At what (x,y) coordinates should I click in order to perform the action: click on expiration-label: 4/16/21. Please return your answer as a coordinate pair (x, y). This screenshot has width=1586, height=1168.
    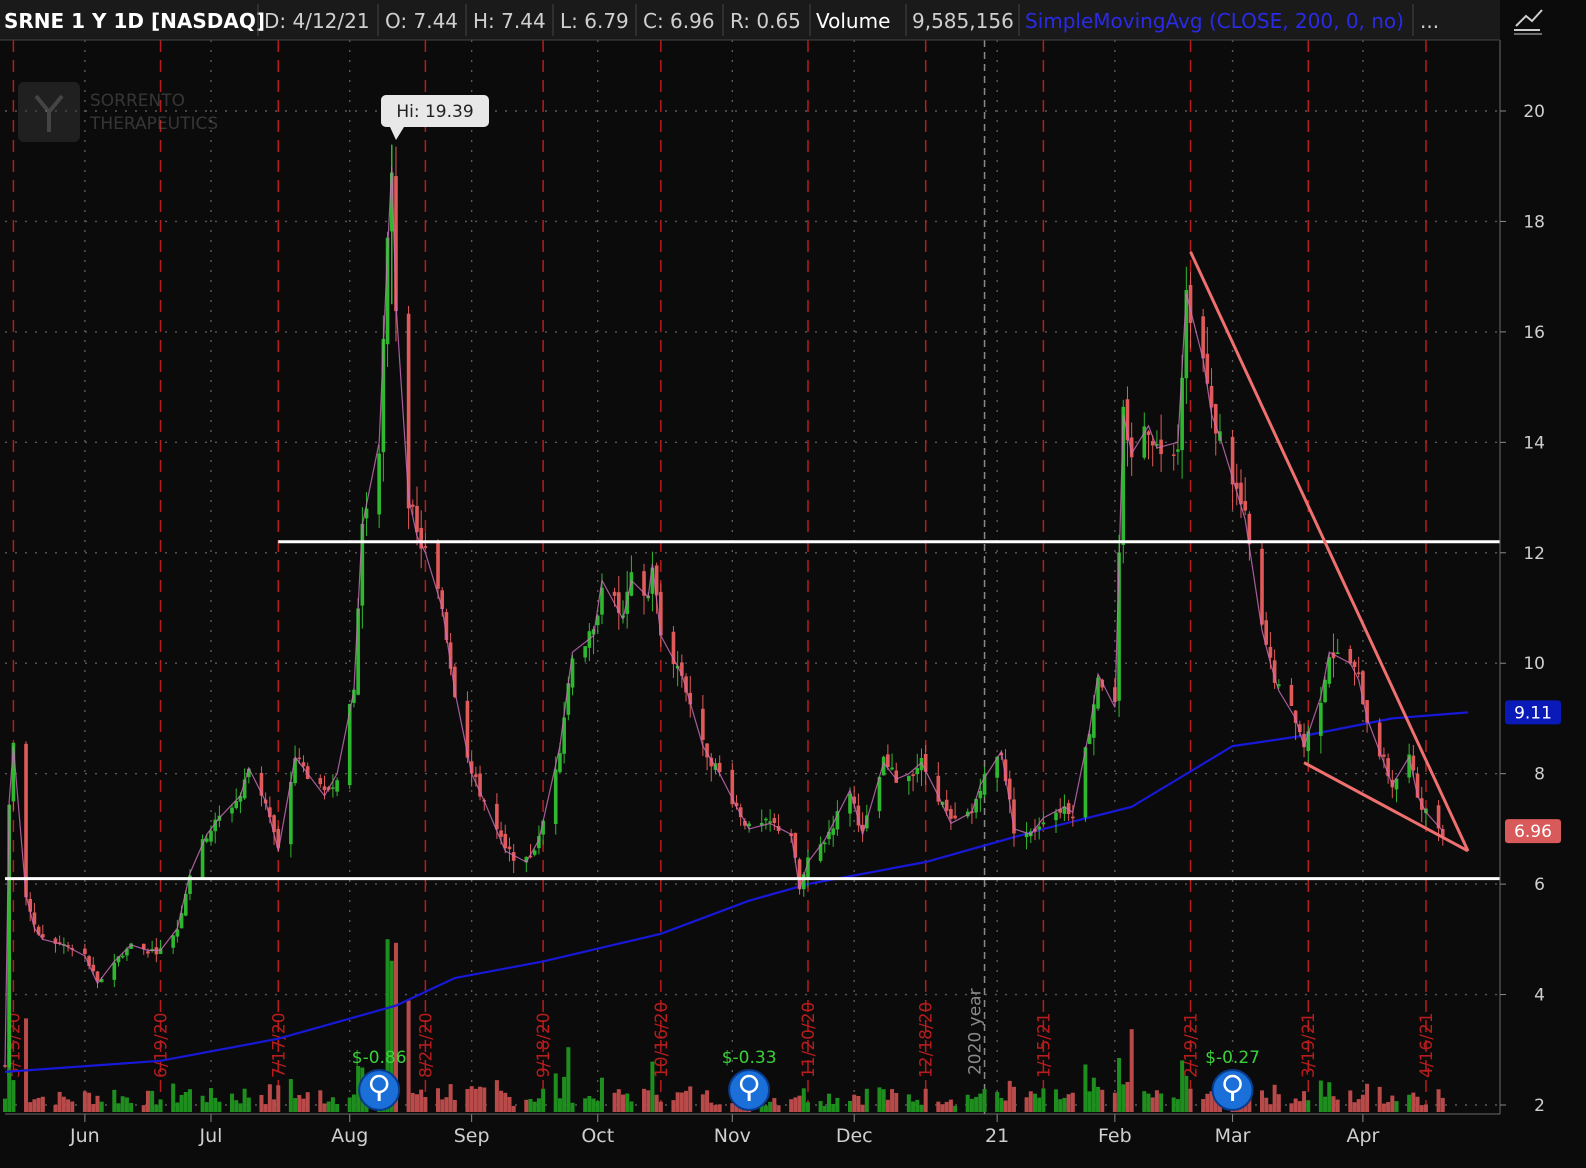
    Looking at the image, I should click on (1427, 1045).